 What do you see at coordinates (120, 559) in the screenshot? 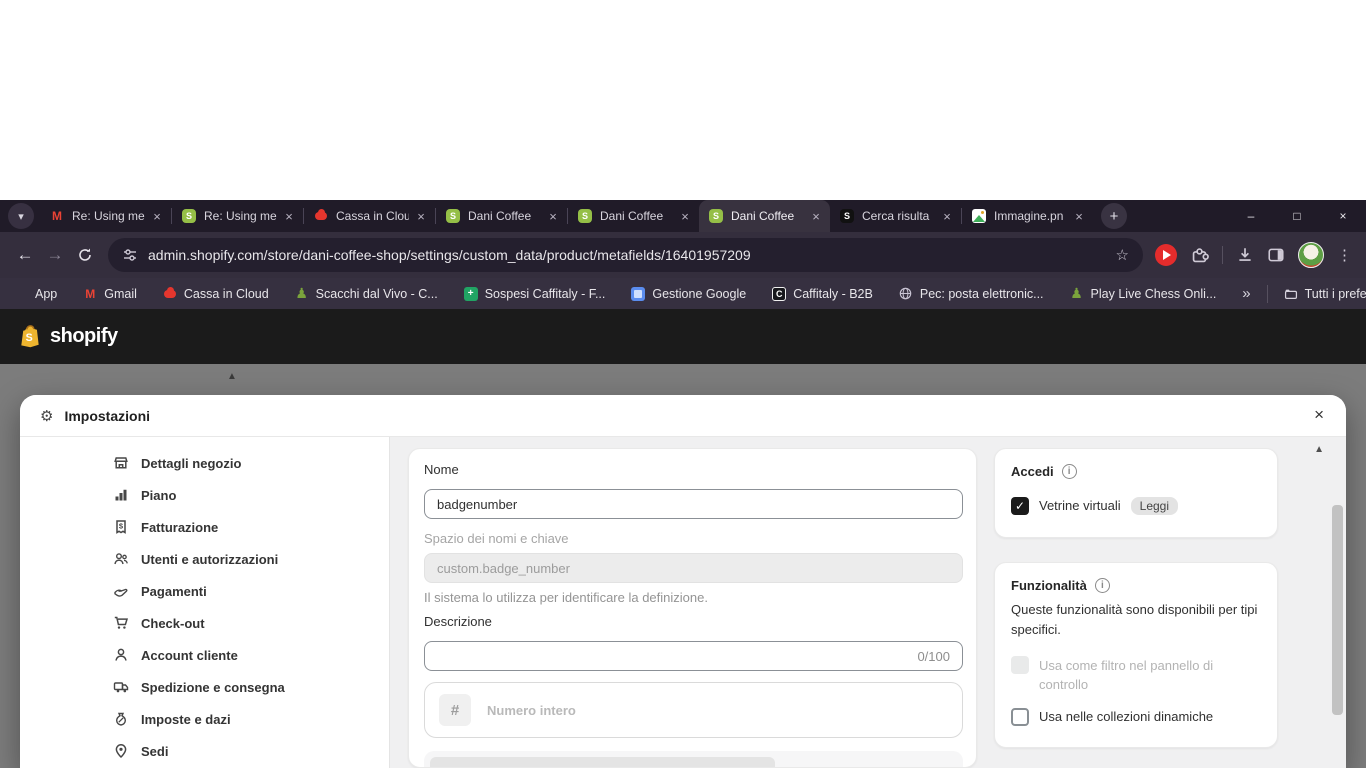
I see `users-icon` at bounding box center [120, 559].